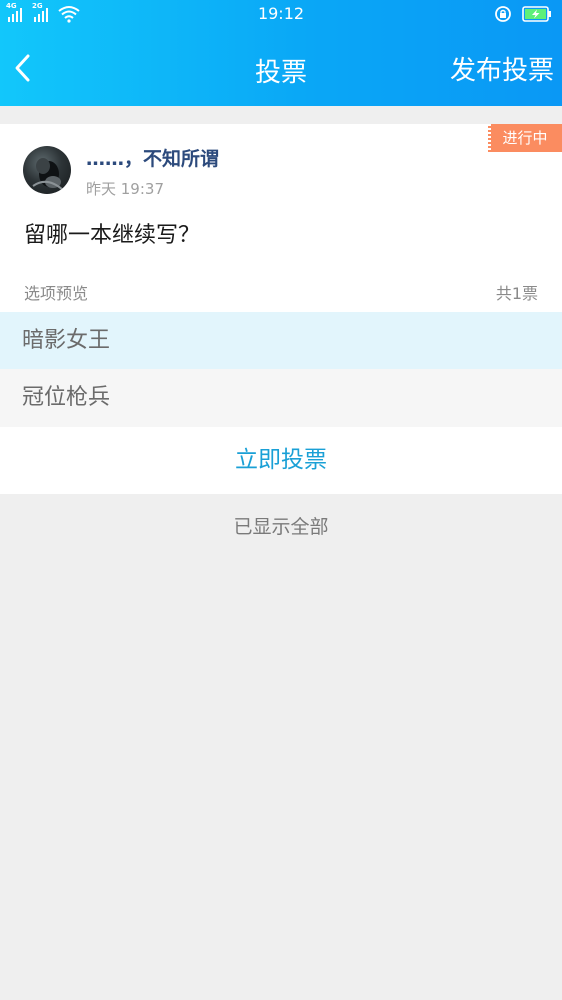  Describe the element at coordinates (56, 293) in the screenshot. I see `options-preview-label: 选项预览` at that location.